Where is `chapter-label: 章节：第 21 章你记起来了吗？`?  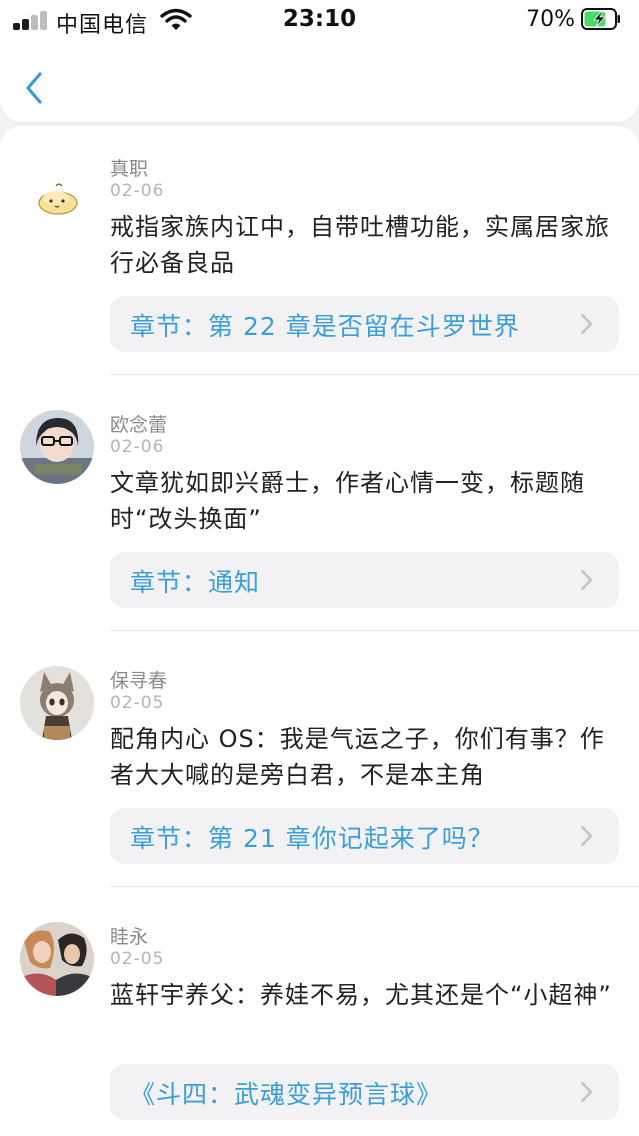 chapter-label: 章节：第 21 章你记起来了吗？ is located at coordinates (312, 838).